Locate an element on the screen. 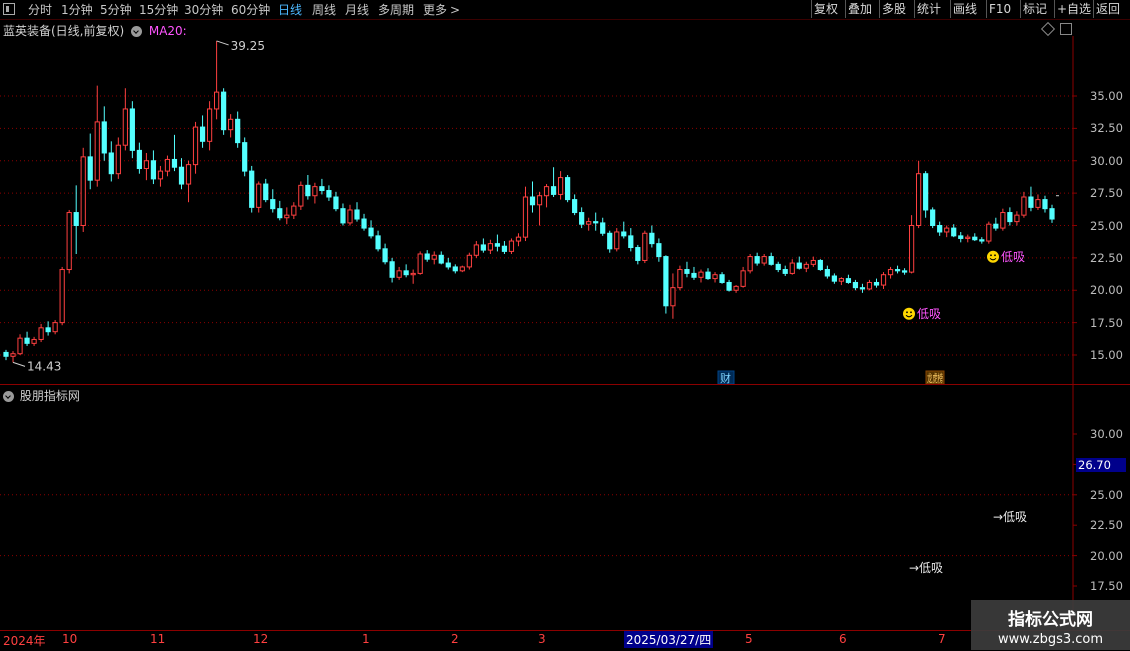 The height and width of the screenshot is (651, 1130). panel-toggle-icon is located at coordinates (1066, 29).